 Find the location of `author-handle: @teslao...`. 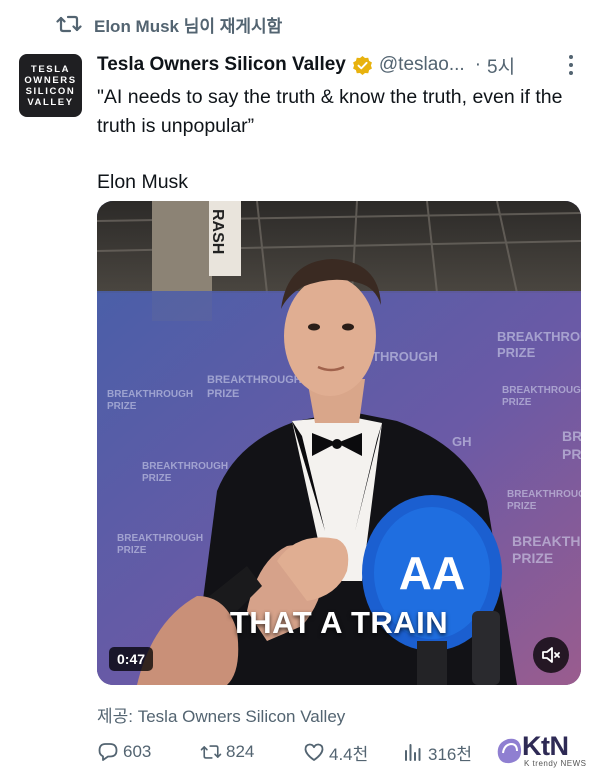

author-handle: @teslao... is located at coordinates (422, 65).